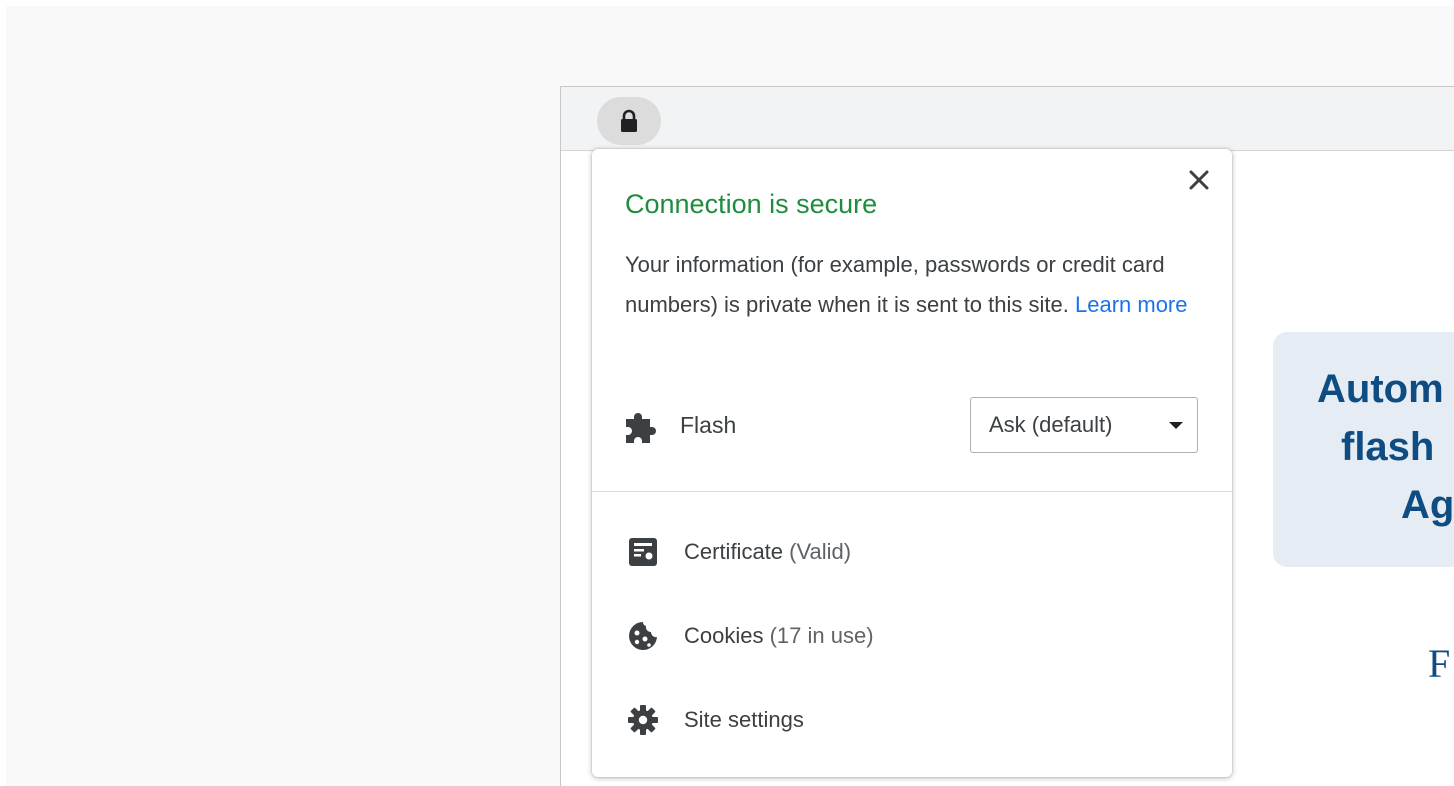 This screenshot has width=1454, height=786. I want to click on cookies-label: Cookies (17 in use), so click(779, 636).